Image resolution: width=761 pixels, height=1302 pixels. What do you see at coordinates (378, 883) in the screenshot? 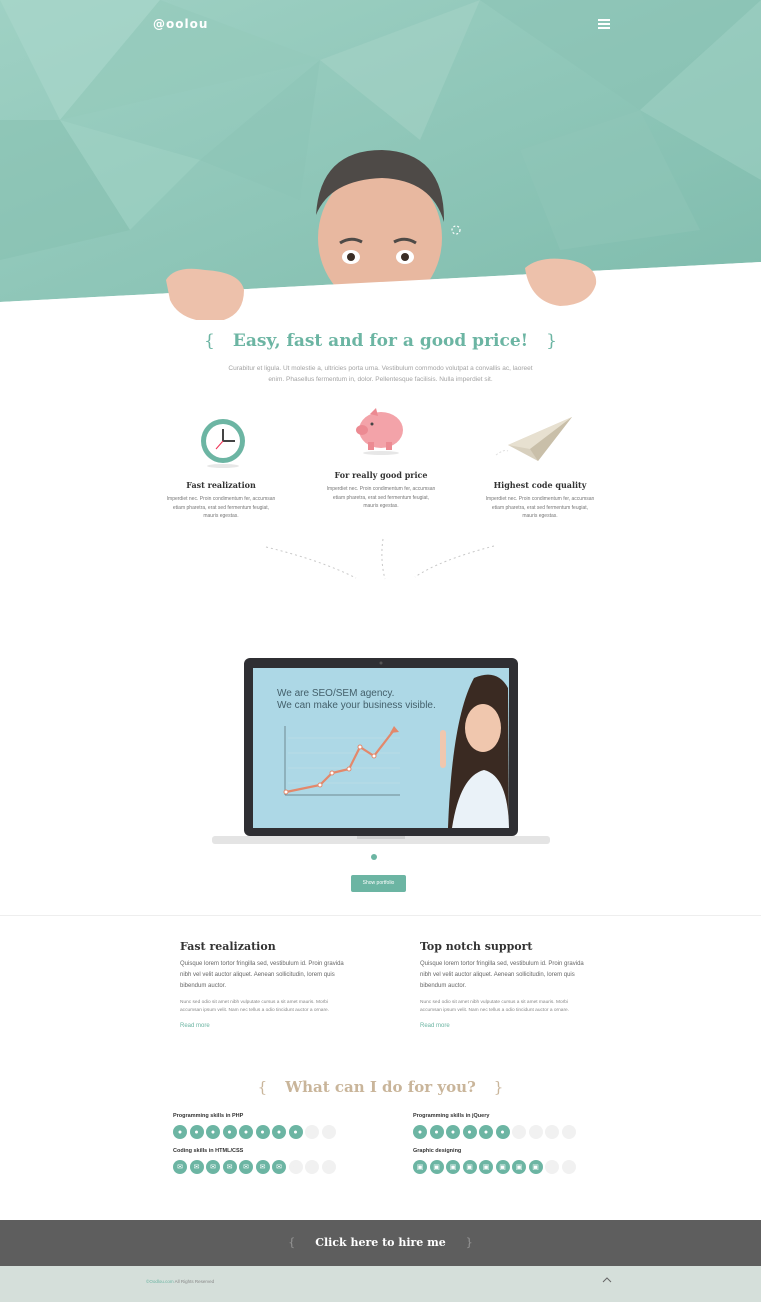
I see `show-portfolio-button: Show portfolio` at bounding box center [378, 883].